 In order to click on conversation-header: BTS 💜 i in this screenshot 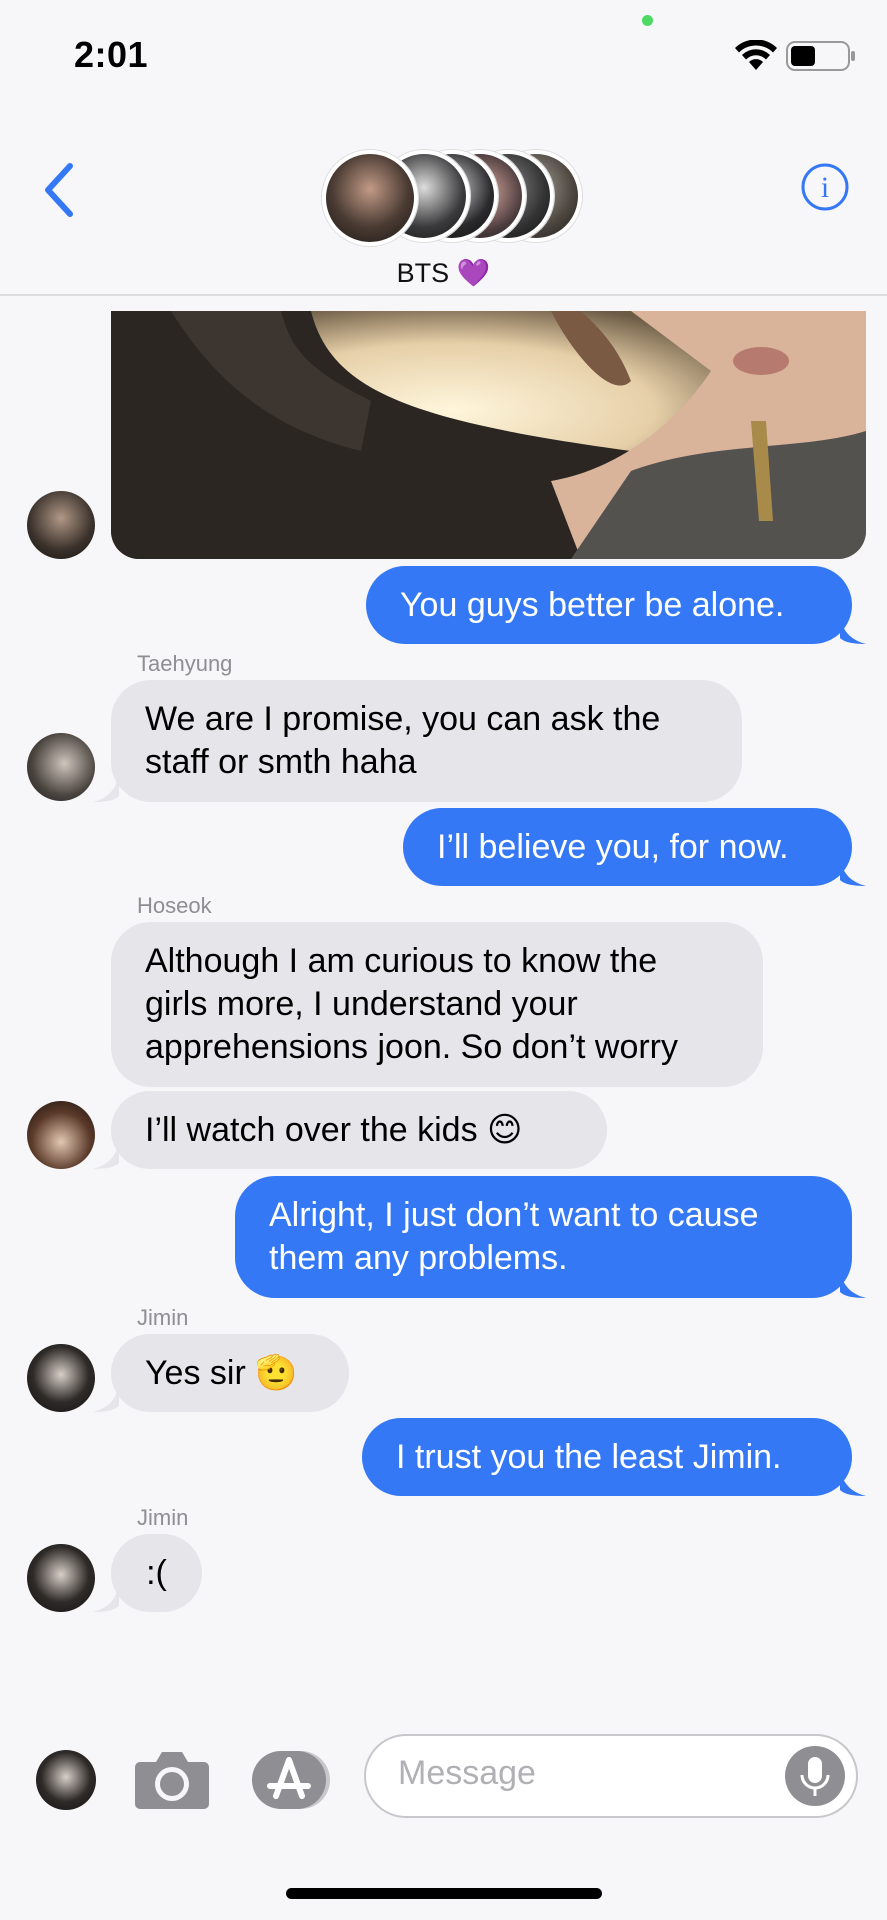, I will do `click(443, 203)`.